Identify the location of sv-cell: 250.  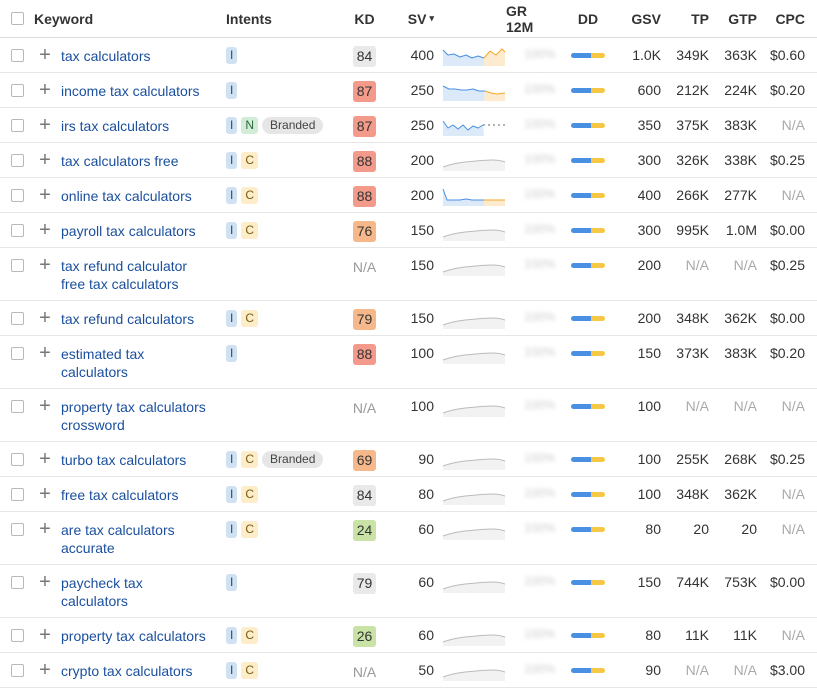
(414, 90).